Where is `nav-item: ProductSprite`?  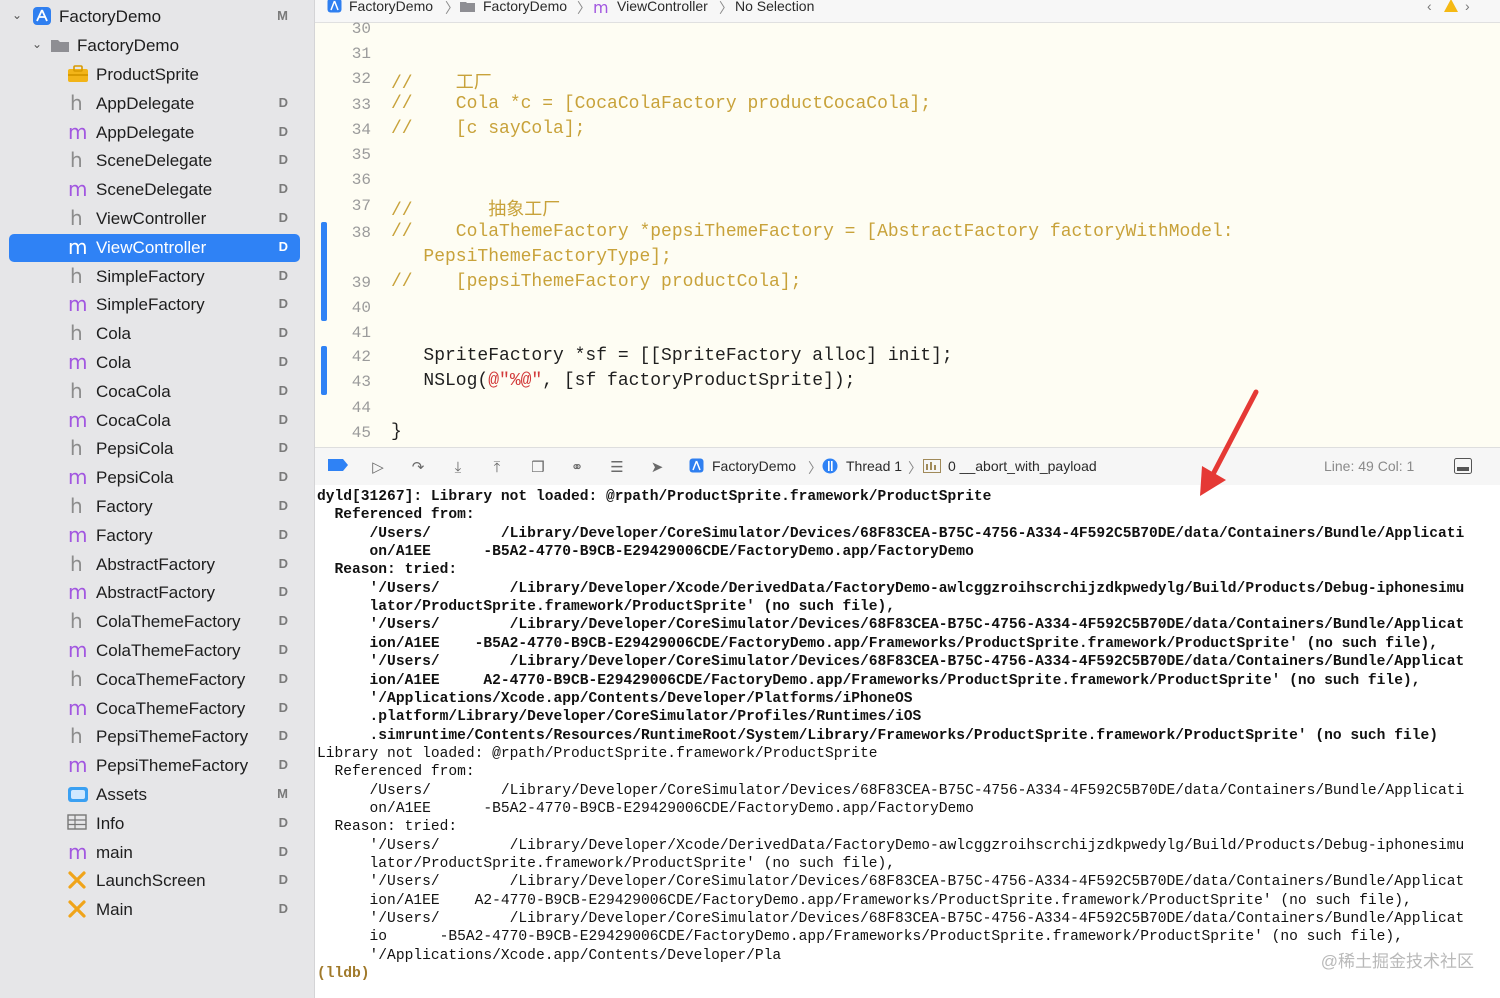 nav-item: ProductSprite is located at coordinates (157, 74).